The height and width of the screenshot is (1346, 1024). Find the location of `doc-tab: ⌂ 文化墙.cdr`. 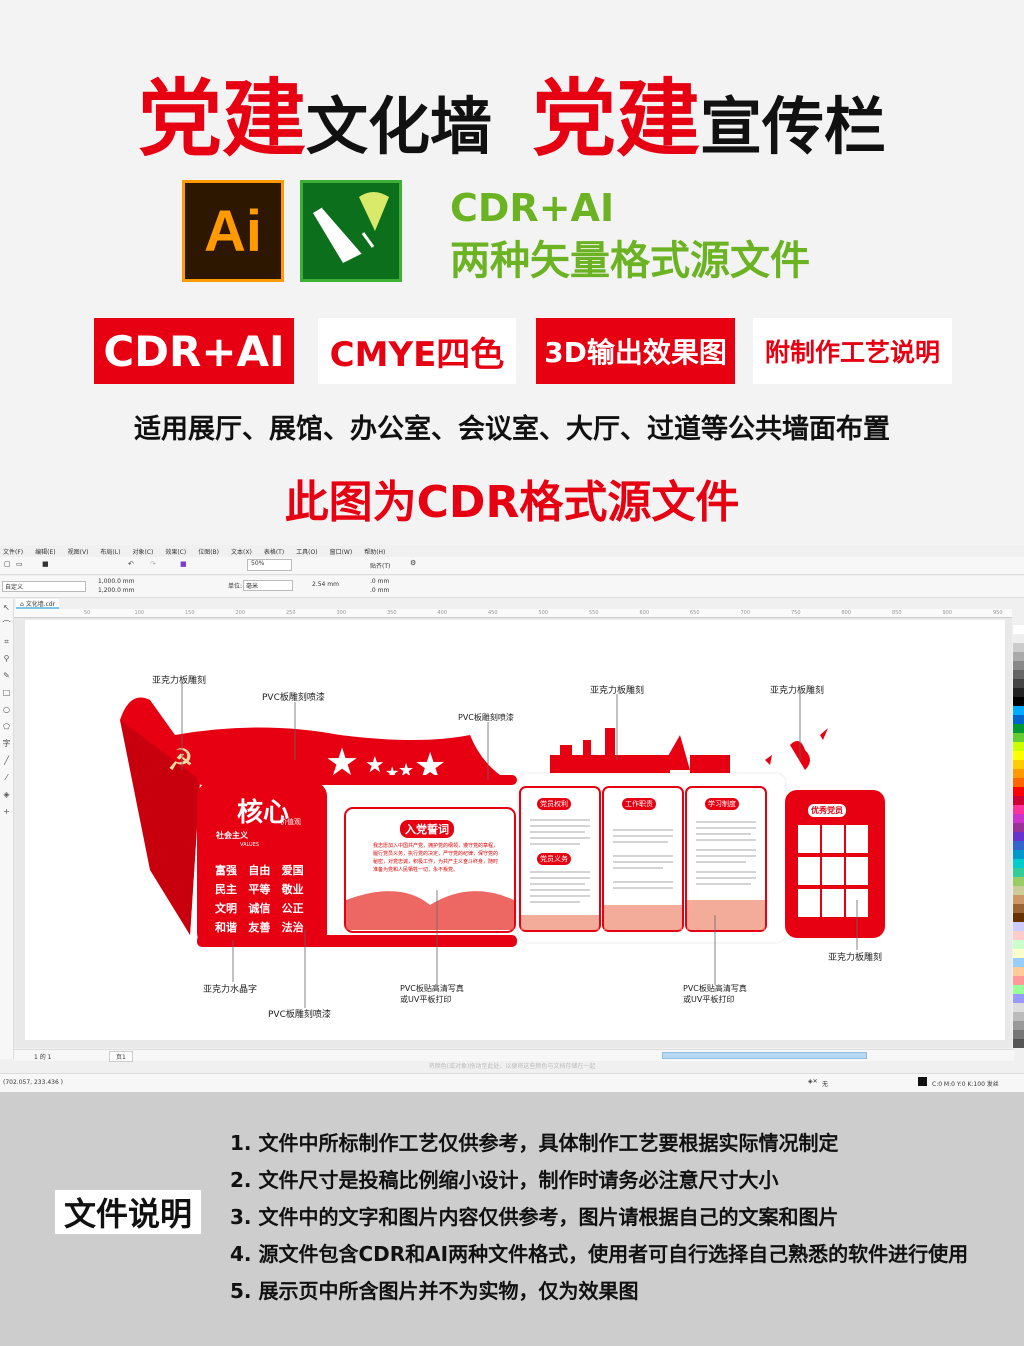

doc-tab: ⌂ 文化墙.cdr is located at coordinates (38, 604).